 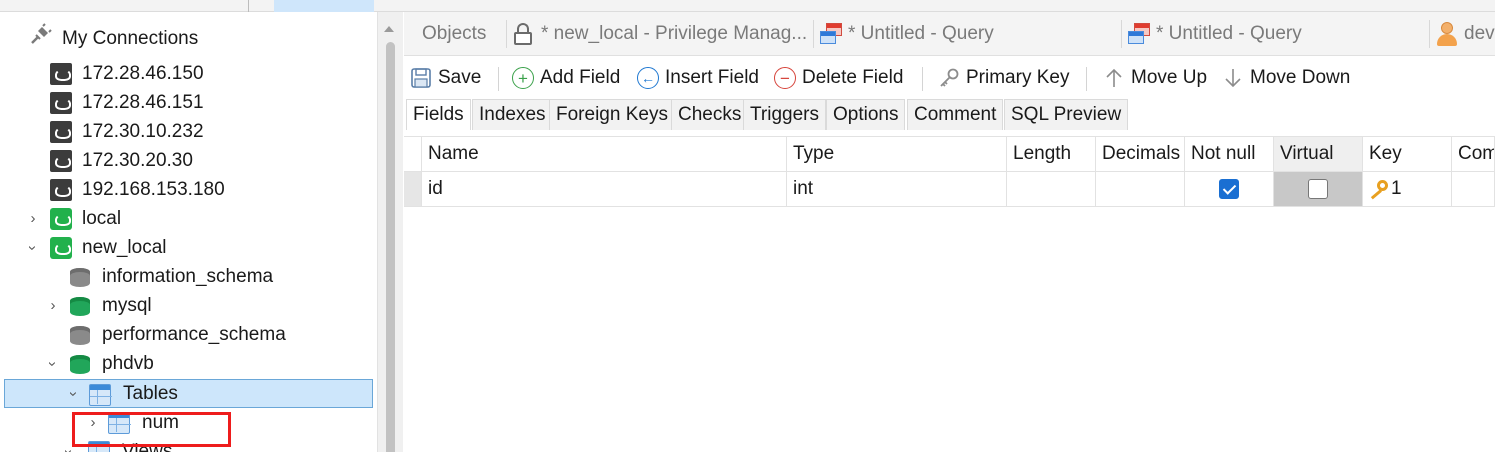 What do you see at coordinates (188, 393) in the screenshot?
I see `tree-tables-node: › Tables` at bounding box center [188, 393].